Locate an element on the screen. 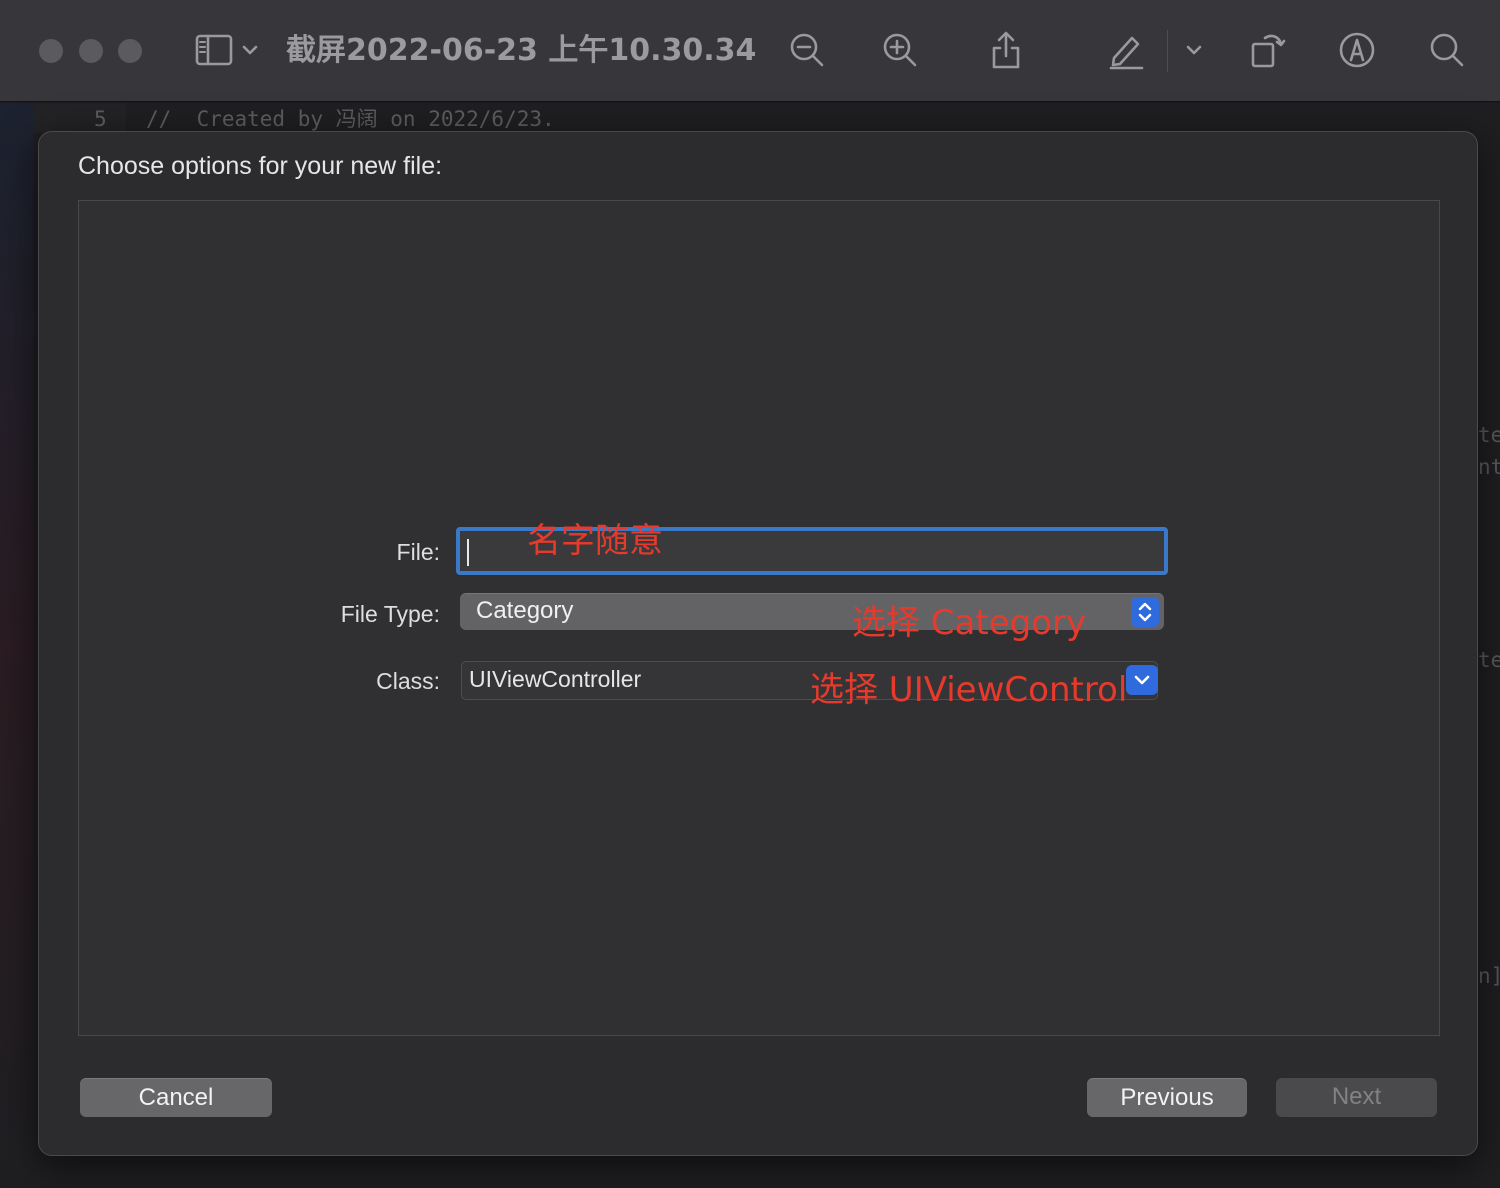  text-caret is located at coordinates (468, 552).